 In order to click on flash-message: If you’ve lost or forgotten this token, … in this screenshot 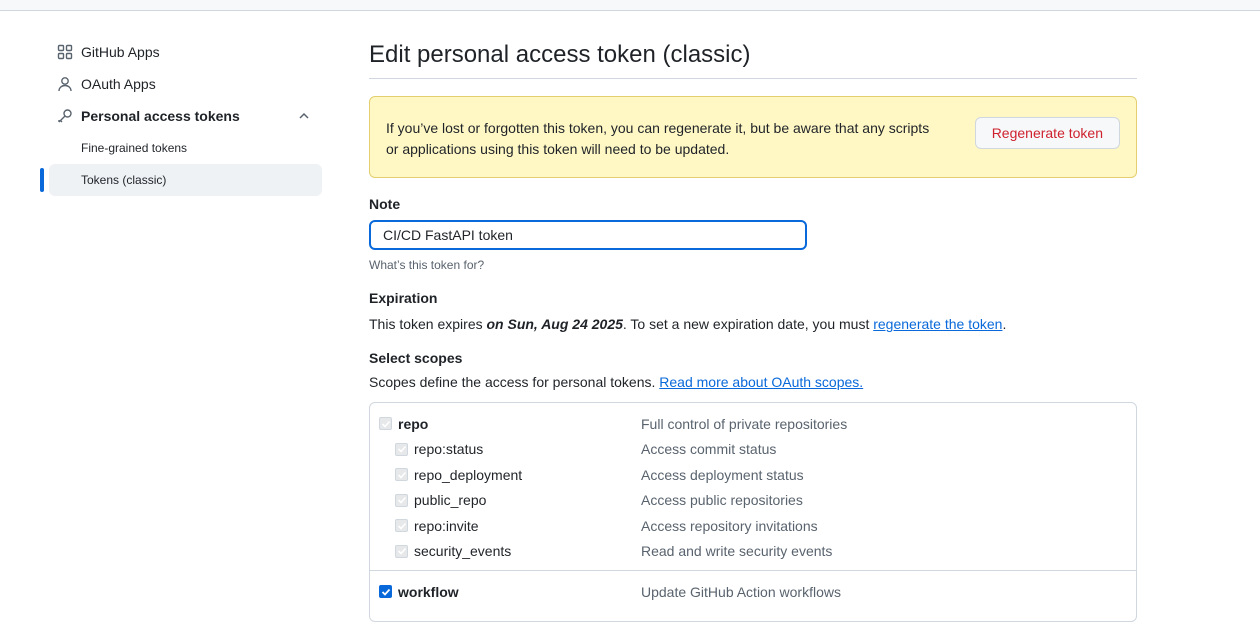, I will do `click(666, 139)`.